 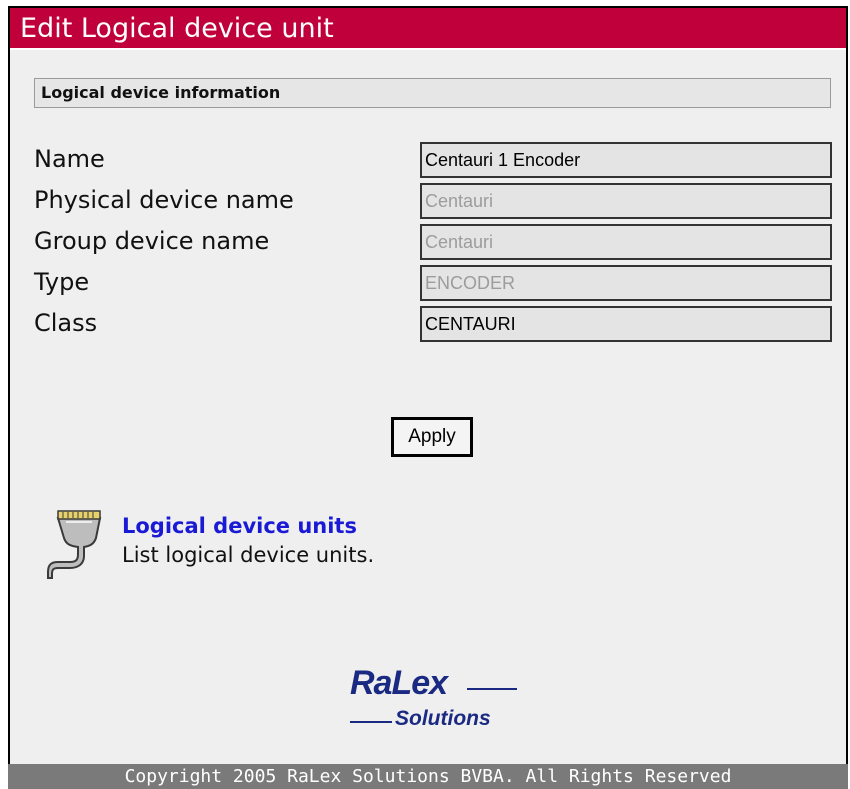 I want to click on form-row-class: Class CENTAURI, so click(x=434, y=325).